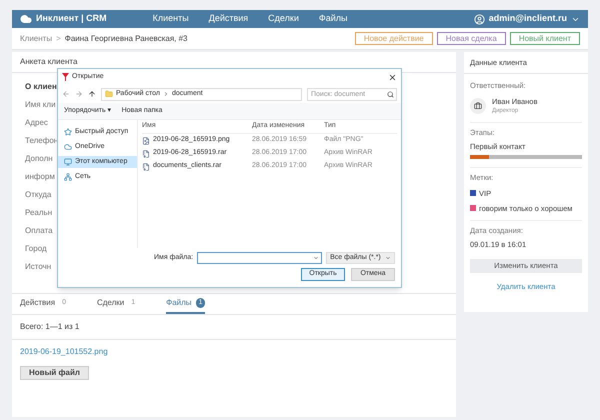 This screenshot has width=600, height=420. Describe the element at coordinates (39, 231) in the screenshot. I see `field-label: Оплата` at that location.